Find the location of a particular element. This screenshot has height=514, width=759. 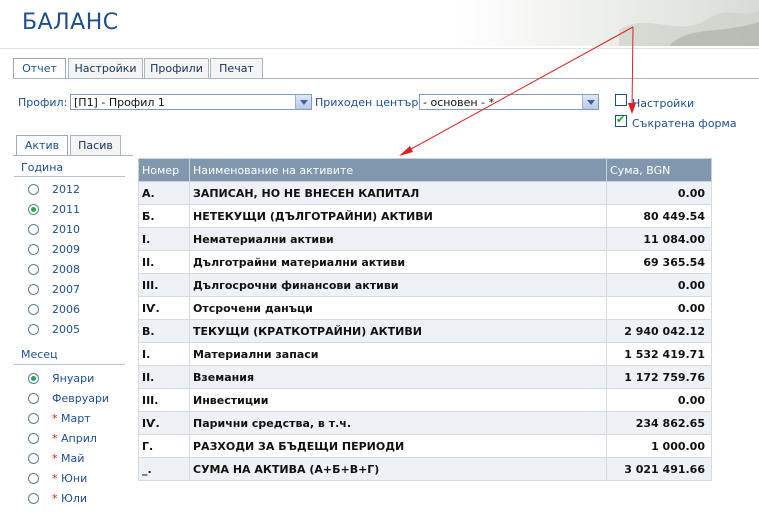

month-option-label: * Юли is located at coordinates (69, 498).